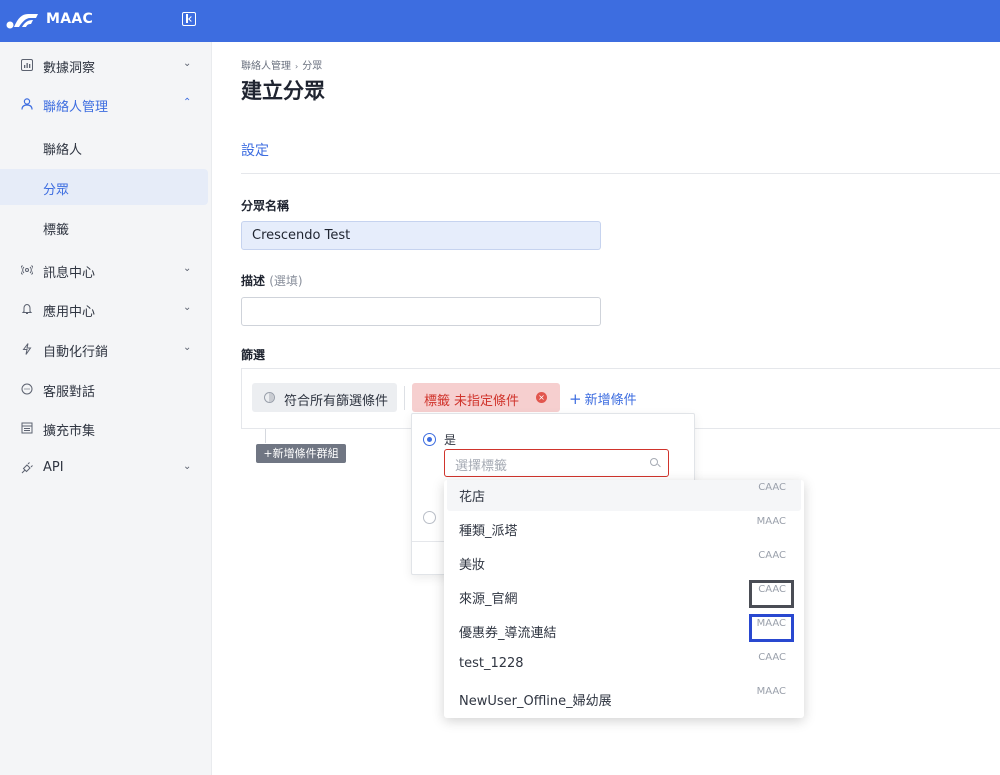 This screenshot has height=775, width=1000. I want to click on group-connector-line, so click(265, 436).